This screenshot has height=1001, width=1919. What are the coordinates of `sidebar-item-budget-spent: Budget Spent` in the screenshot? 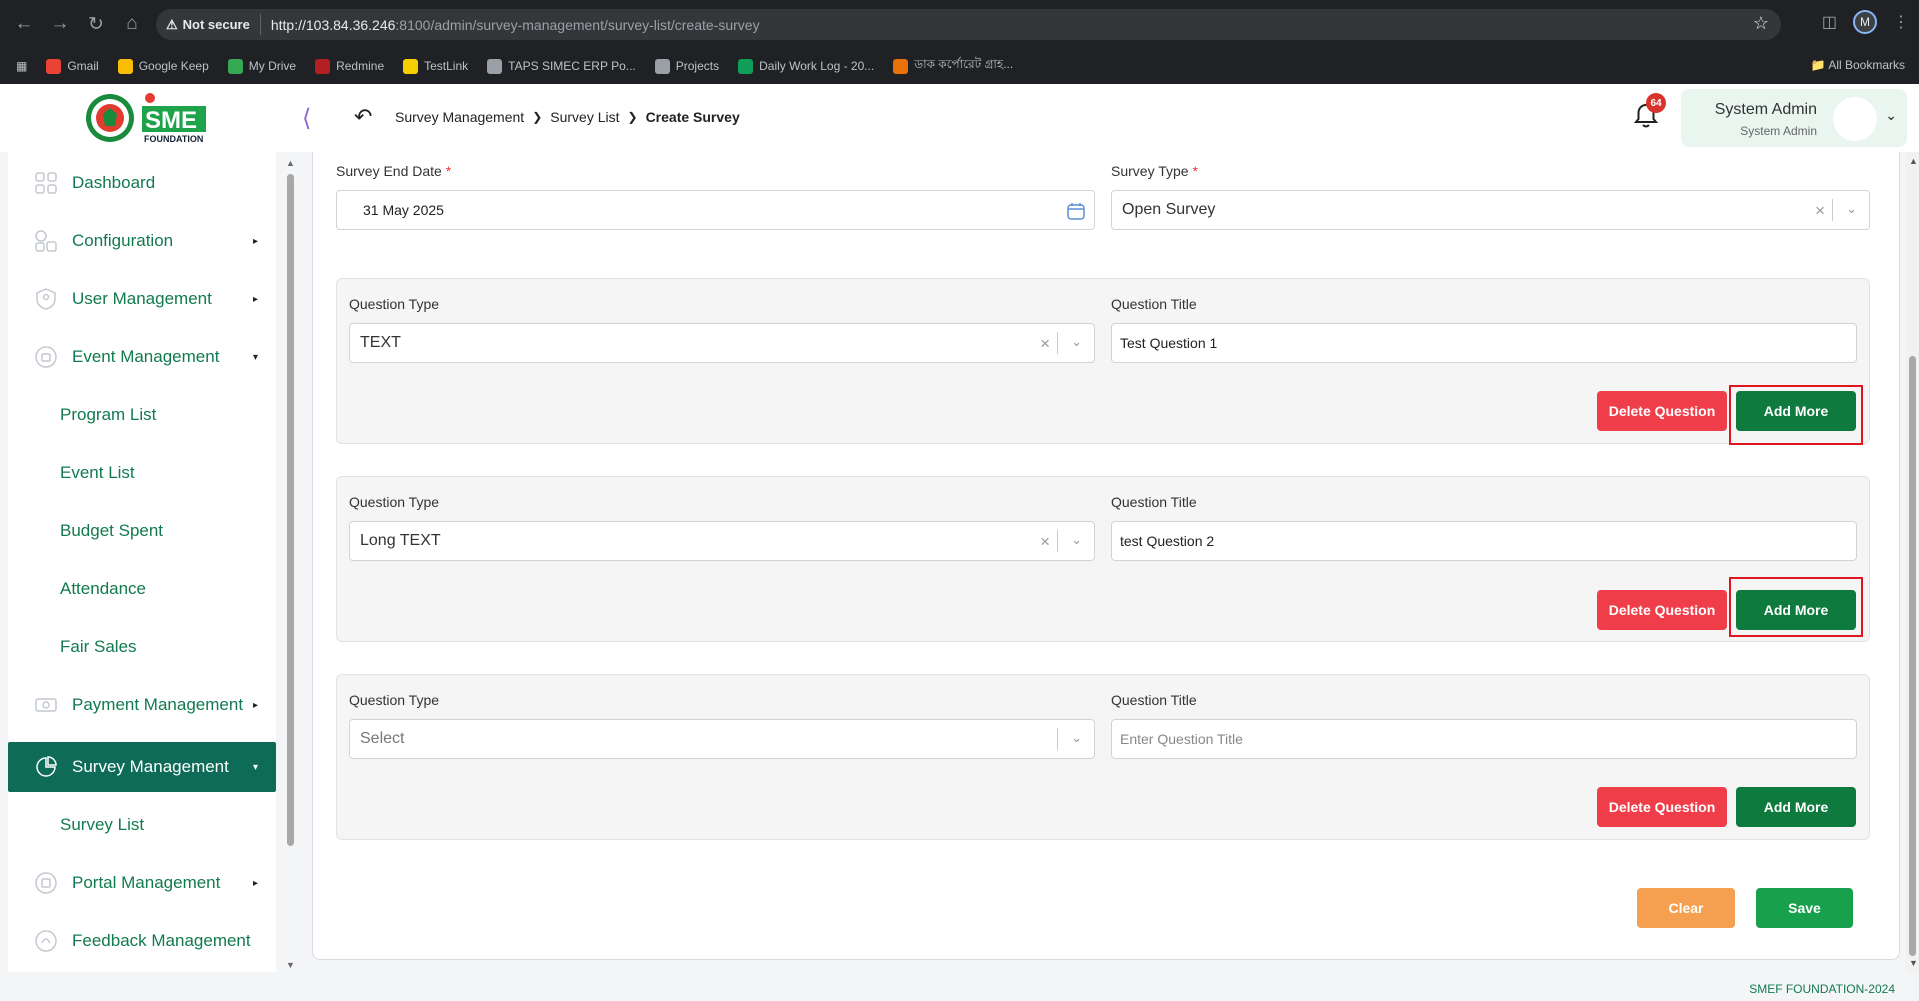 It's located at (142, 531).